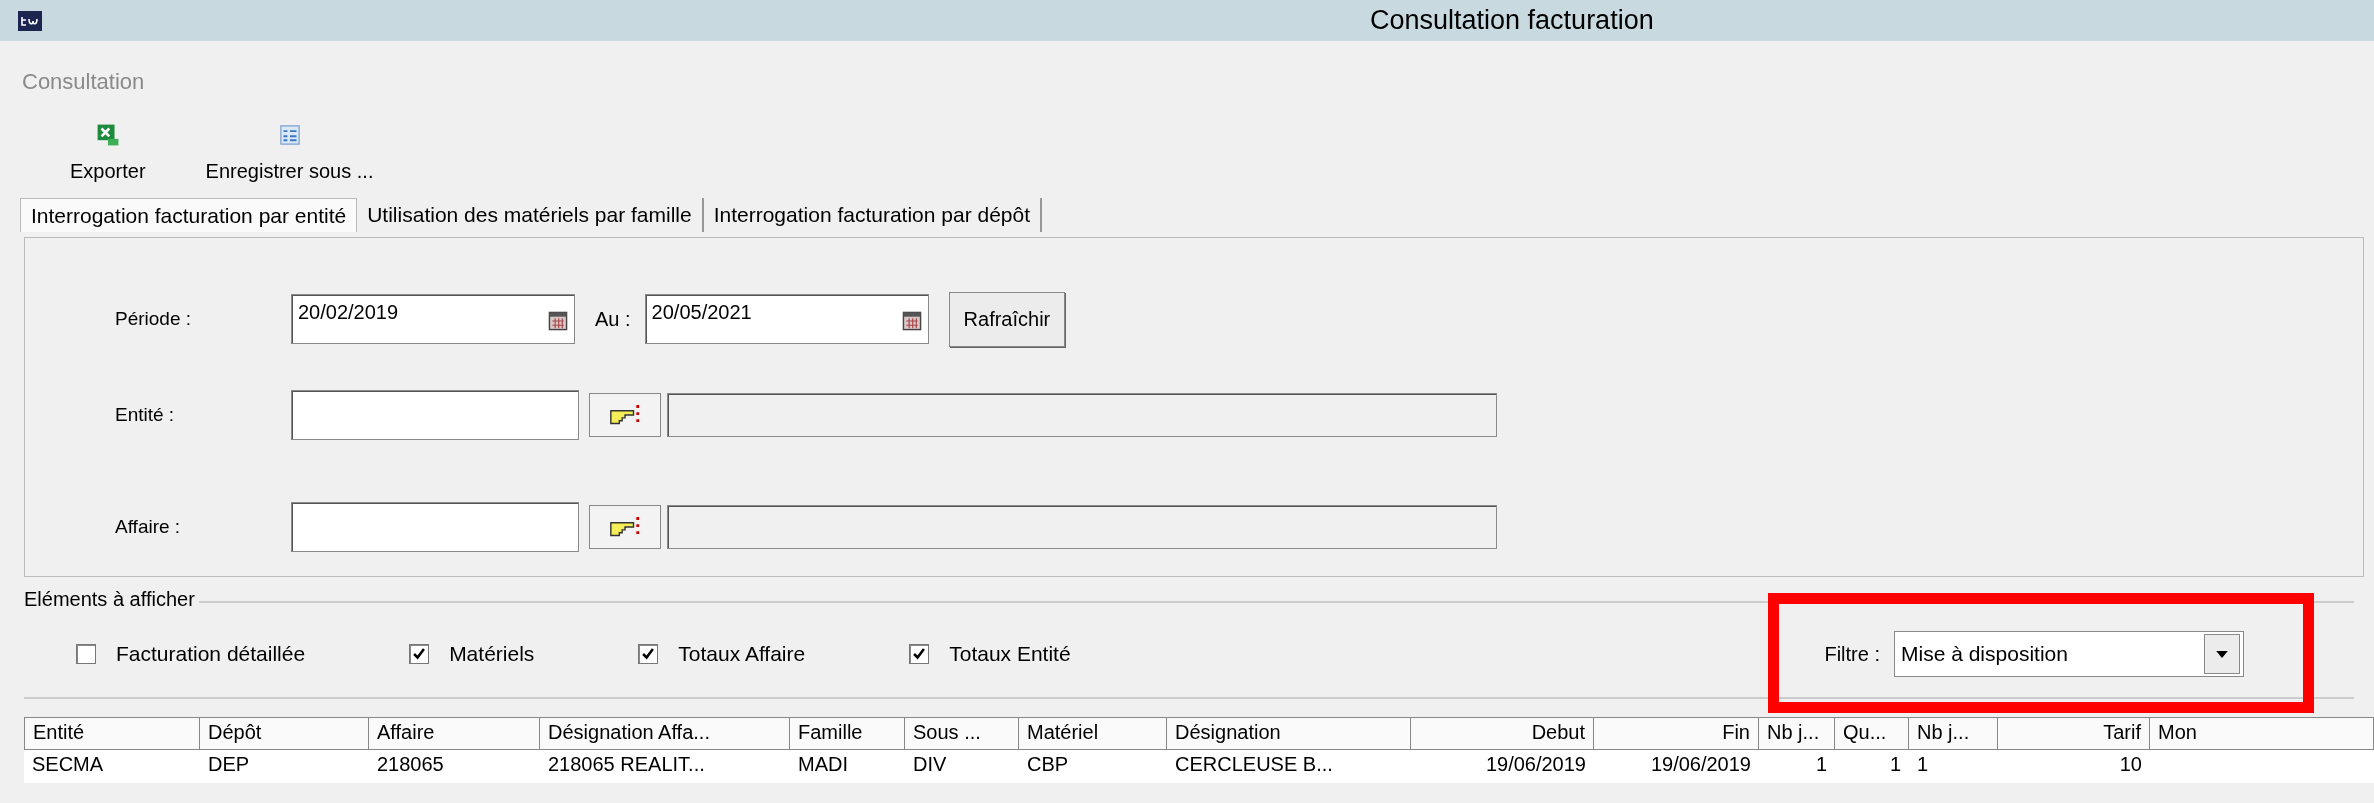 Image resolution: width=2374 pixels, height=803 pixels. What do you see at coordinates (613, 319) in the screenshot?
I see `field-label: Au :` at bounding box center [613, 319].